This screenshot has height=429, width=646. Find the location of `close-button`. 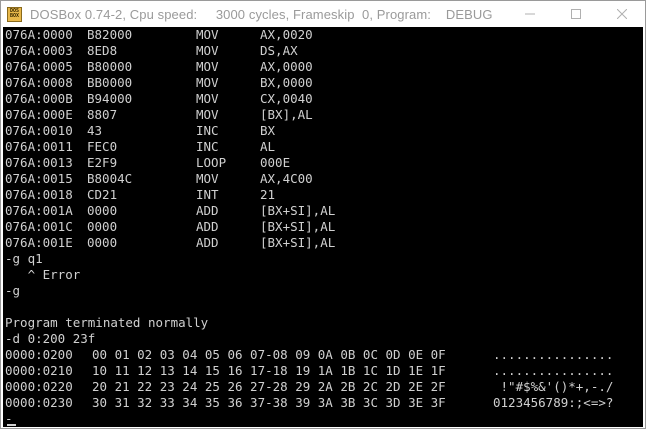

close-button is located at coordinates (622, 14).